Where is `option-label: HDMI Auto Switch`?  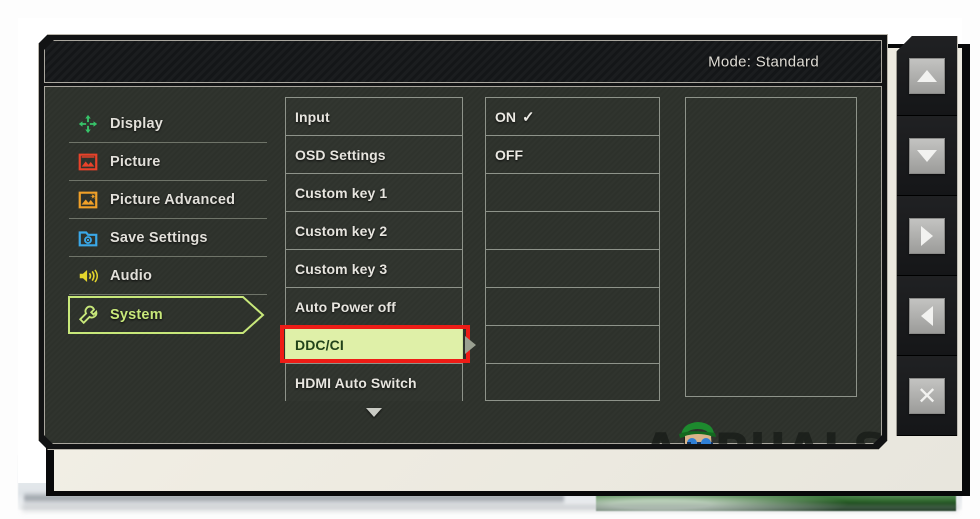
option-label: HDMI Auto Switch is located at coordinates (356, 382).